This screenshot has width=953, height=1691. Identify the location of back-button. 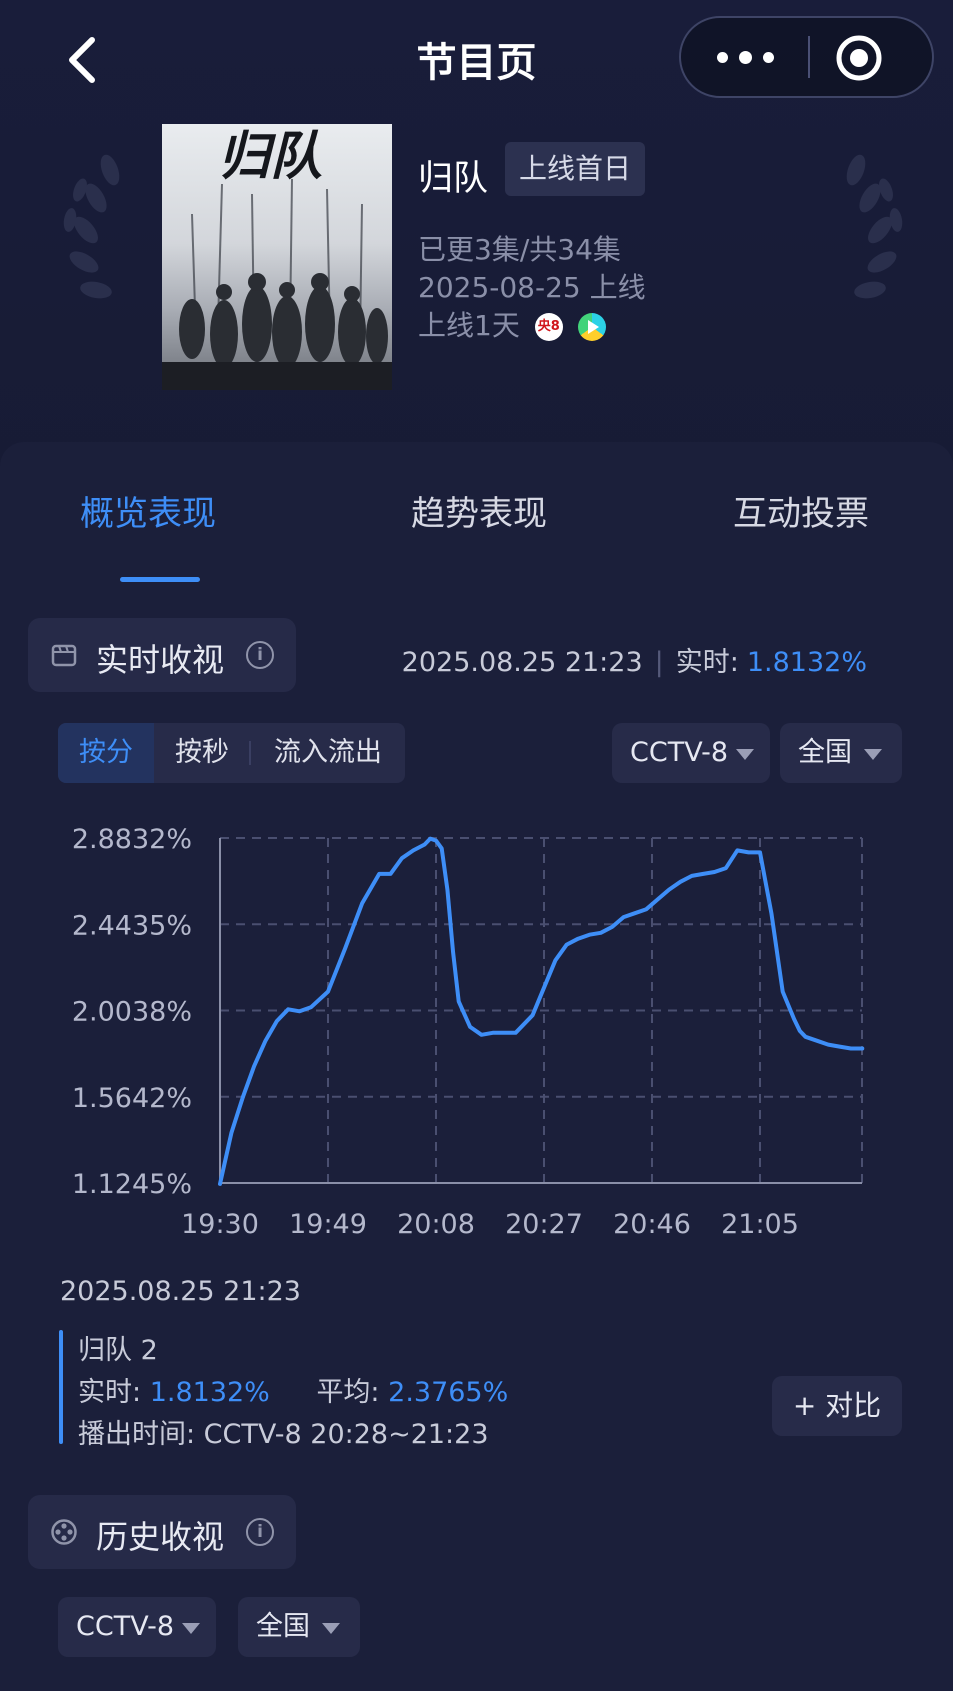
(85, 60).